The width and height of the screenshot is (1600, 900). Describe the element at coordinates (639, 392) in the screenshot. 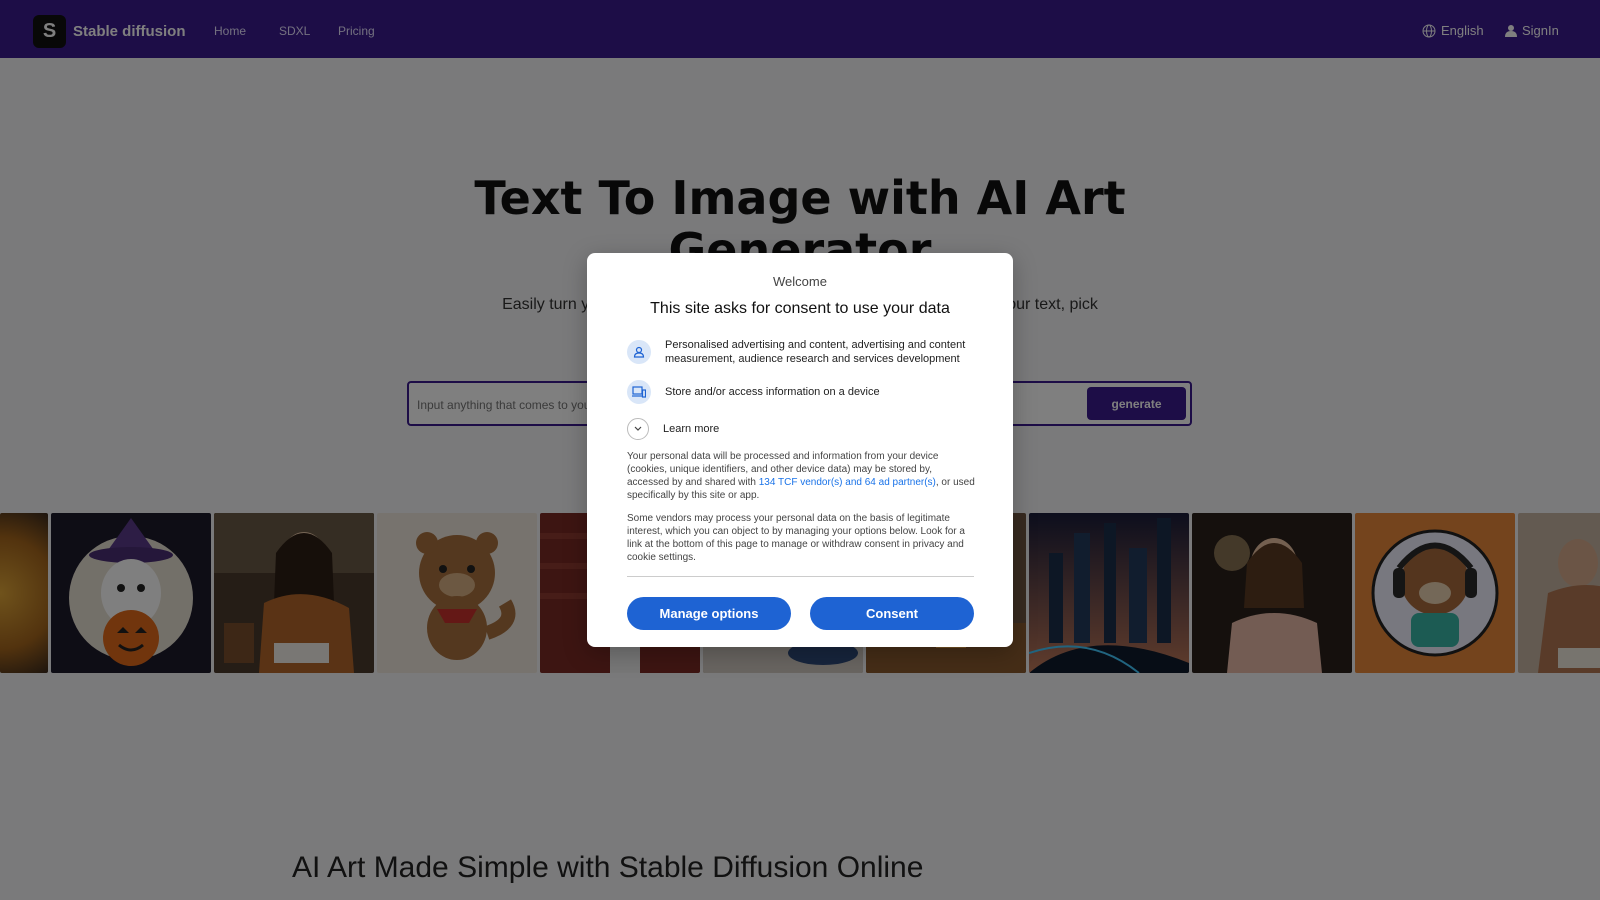

I see `devices-icon` at that location.